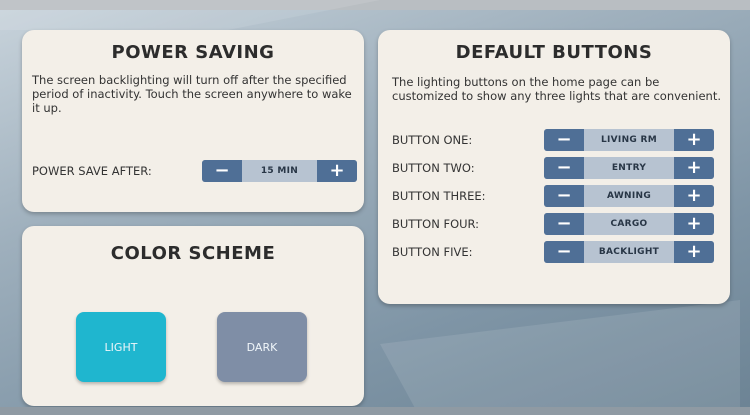 The image size is (750, 415). I want to click on button-two-value: ENTRY, so click(629, 168).